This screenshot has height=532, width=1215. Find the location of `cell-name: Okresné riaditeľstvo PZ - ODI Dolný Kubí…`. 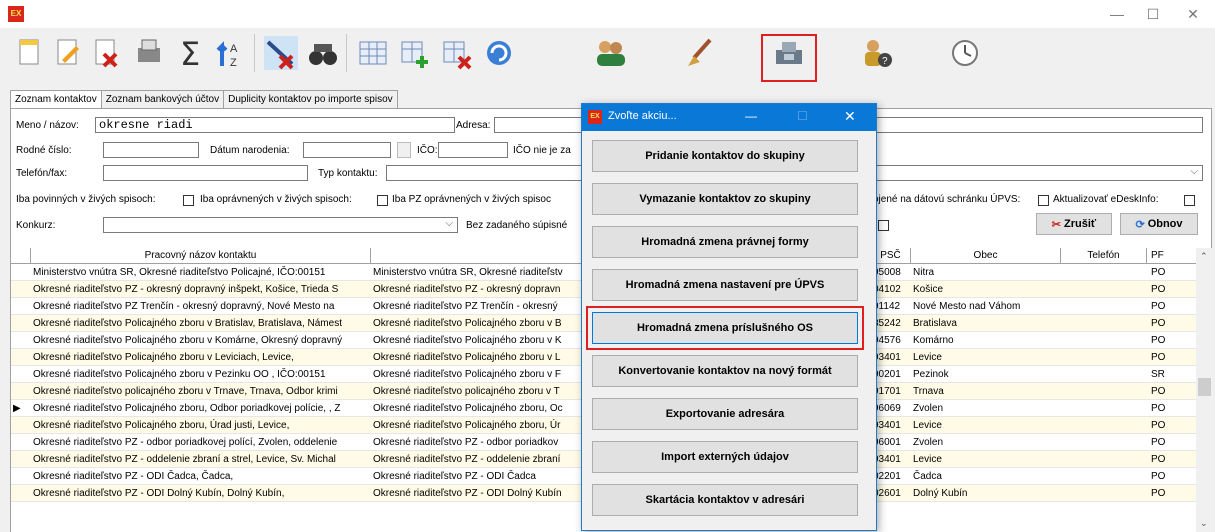

cell-name: Okresné riaditeľstvo PZ - ODI Dolný Kubí… is located at coordinates (159, 493).